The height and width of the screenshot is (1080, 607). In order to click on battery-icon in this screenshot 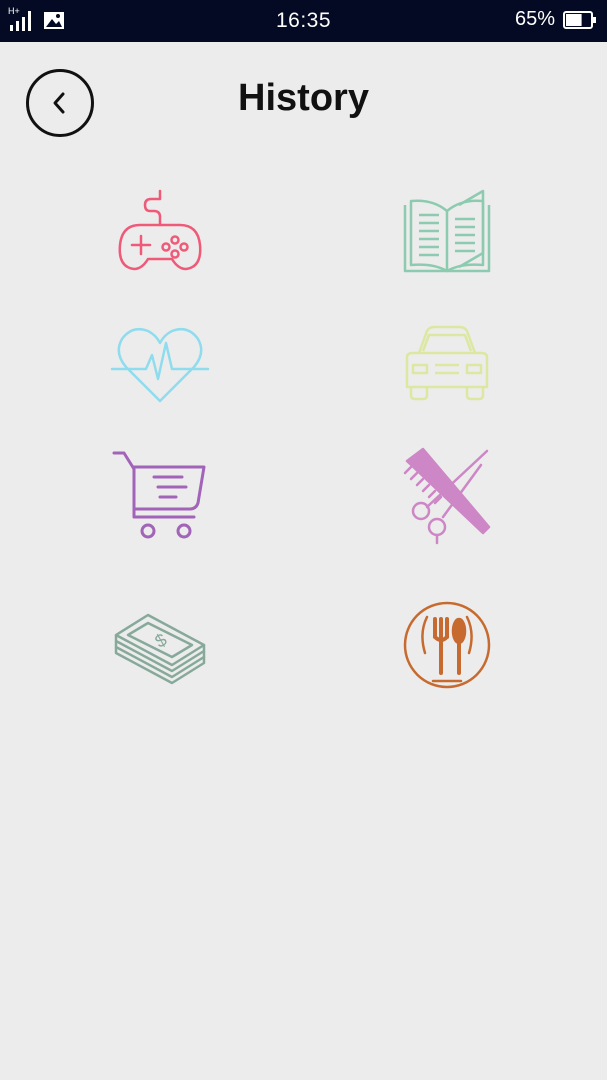, I will do `click(579, 19)`.